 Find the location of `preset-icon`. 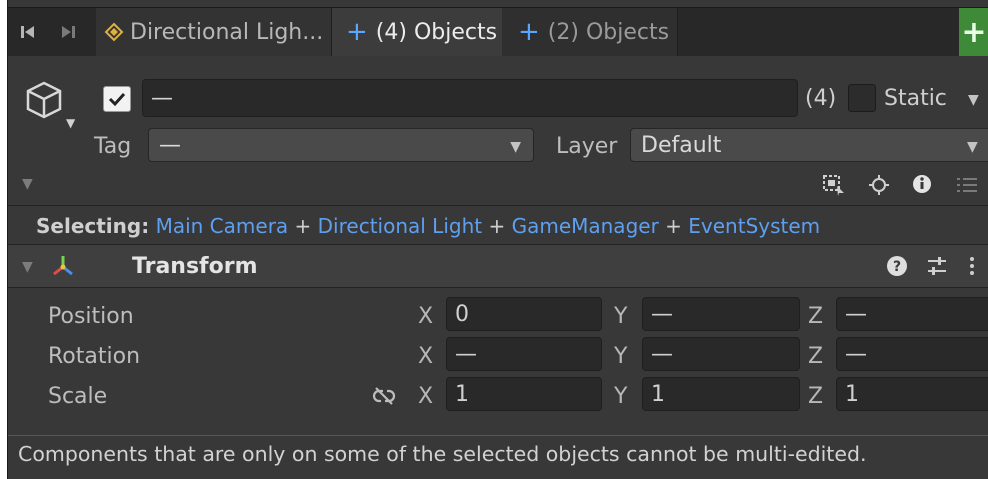

preset-icon is located at coordinates (937, 268).